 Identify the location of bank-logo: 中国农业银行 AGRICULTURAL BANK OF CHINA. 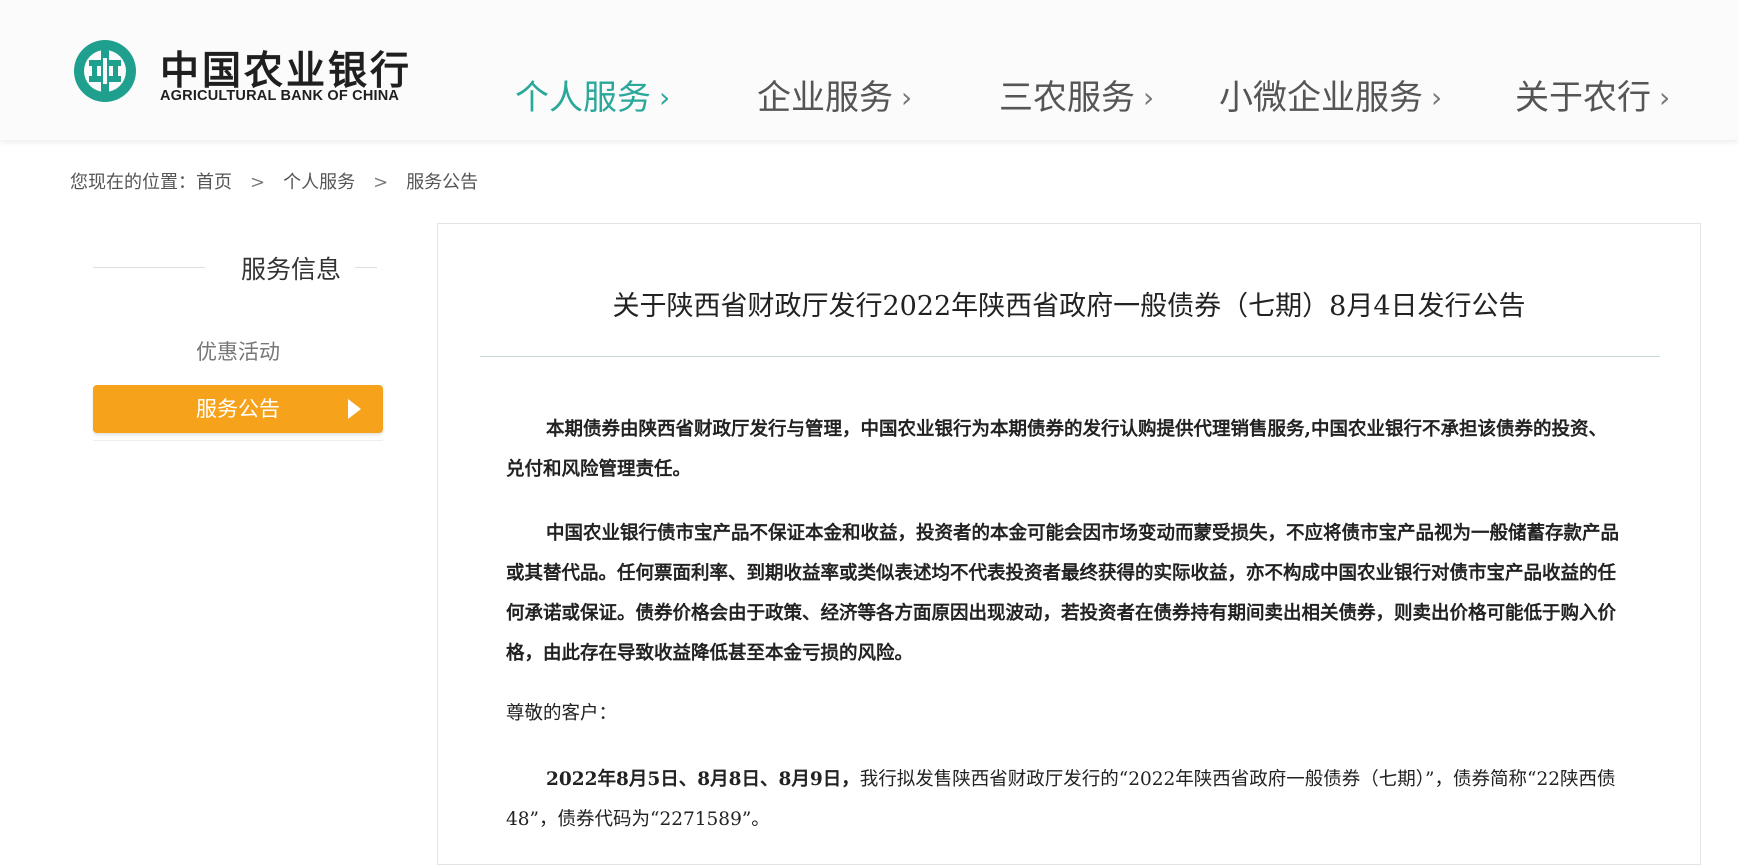
(252, 74).